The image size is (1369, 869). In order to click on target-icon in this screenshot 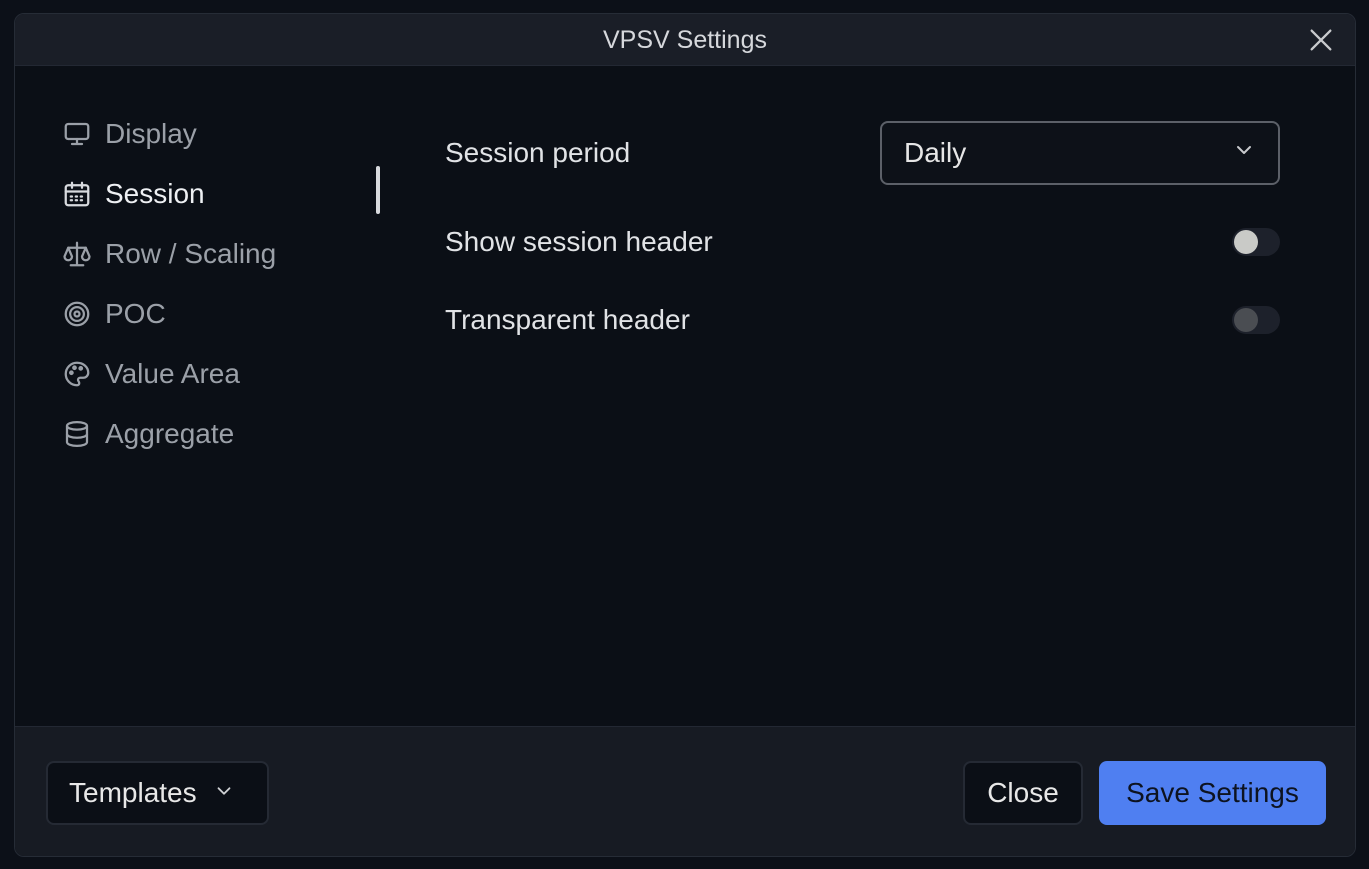, I will do `click(77, 314)`.